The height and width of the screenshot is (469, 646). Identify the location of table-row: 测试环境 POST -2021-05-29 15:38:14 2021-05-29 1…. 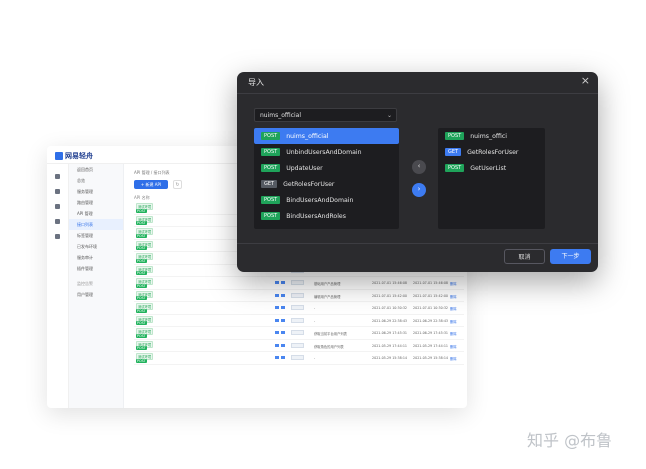
(299, 358).